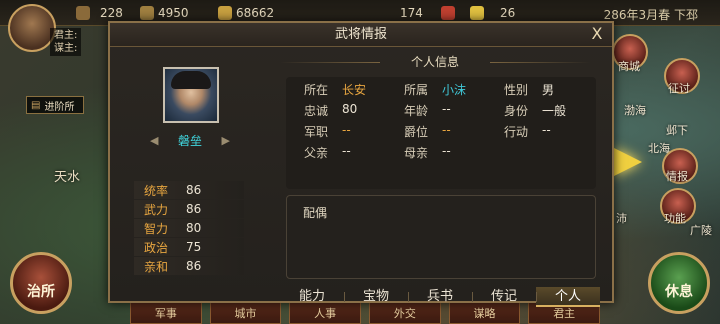 This screenshot has height=324, width=720. What do you see at coordinates (427, 13) in the screenshot?
I see `ingot-counter: 174` at bounding box center [427, 13].